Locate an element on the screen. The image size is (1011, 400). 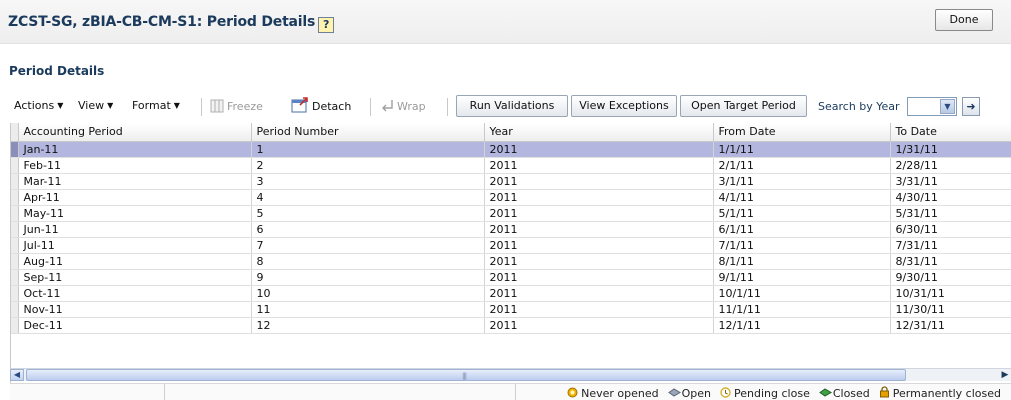
table-cell: 2 is located at coordinates (368, 165).